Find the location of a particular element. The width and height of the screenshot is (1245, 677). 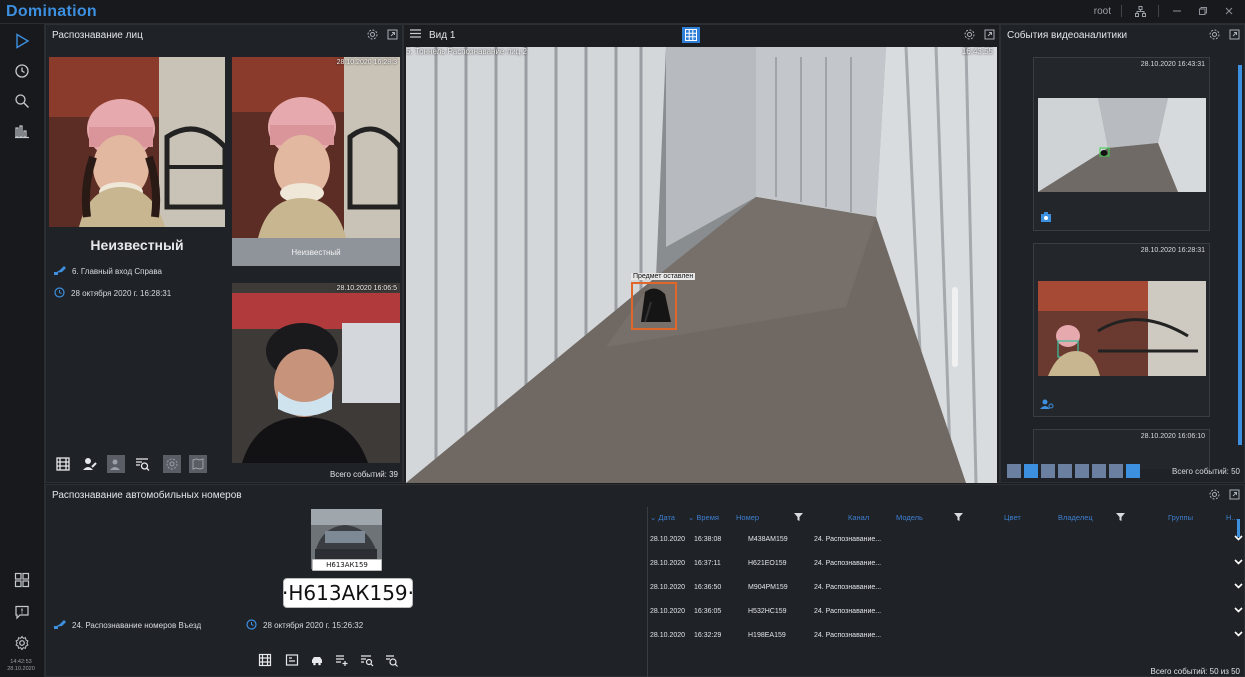

messages-icon is located at coordinates (22, 612).